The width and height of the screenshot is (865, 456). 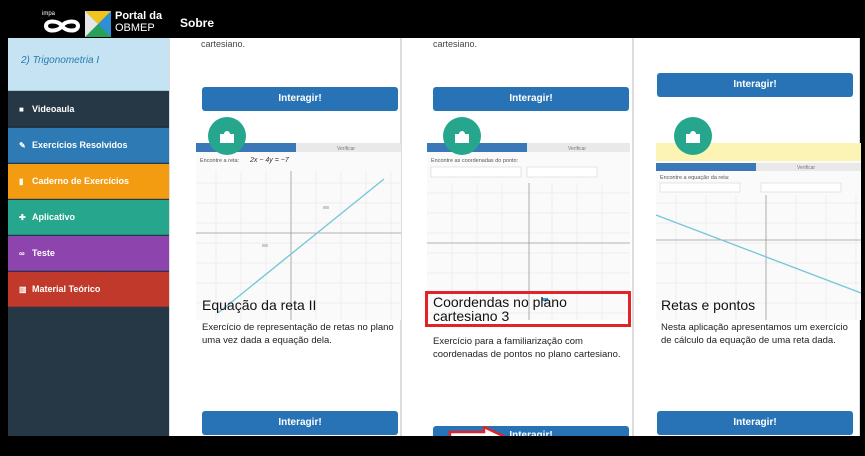 I want to click on top-nav-bar: impa Portal da OBMEP Sobre, so click(x=434, y=21).